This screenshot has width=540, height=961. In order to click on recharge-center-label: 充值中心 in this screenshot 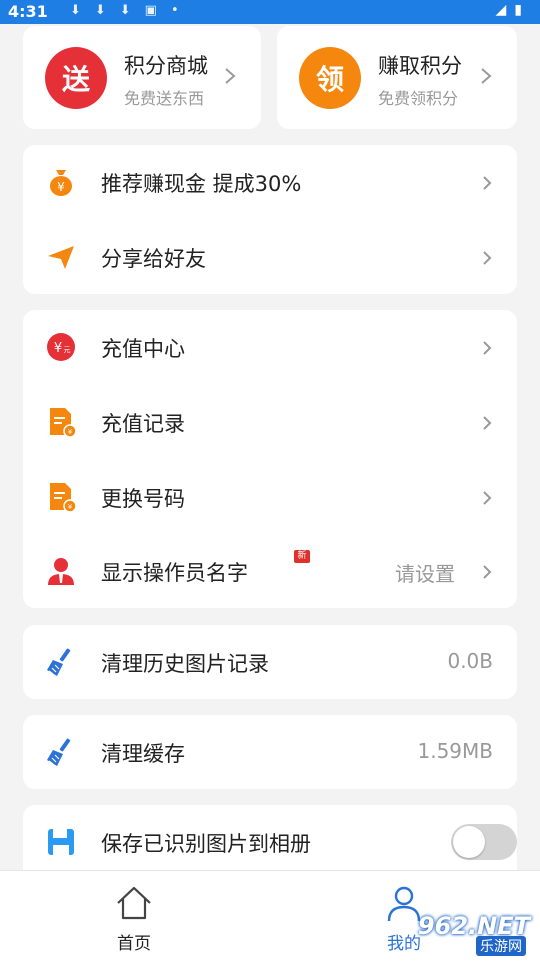, I will do `click(143, 349)`.